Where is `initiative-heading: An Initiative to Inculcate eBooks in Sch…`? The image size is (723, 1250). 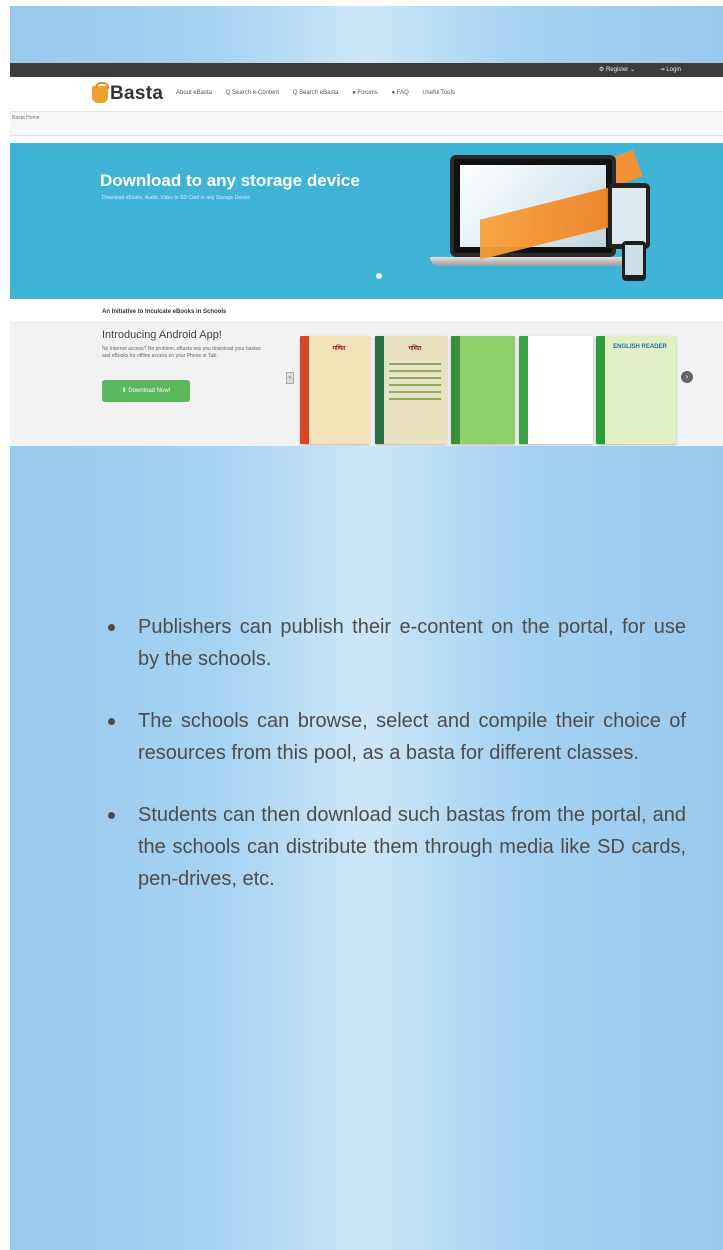
initiative-heading: An Initiative to Inculcate eBooks in Sch… is located at coordinates (366, 312).